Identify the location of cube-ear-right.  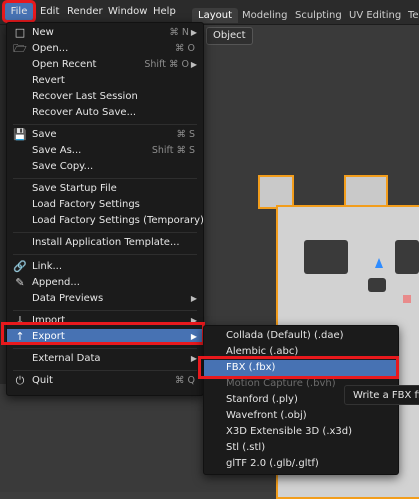
(366, 192).